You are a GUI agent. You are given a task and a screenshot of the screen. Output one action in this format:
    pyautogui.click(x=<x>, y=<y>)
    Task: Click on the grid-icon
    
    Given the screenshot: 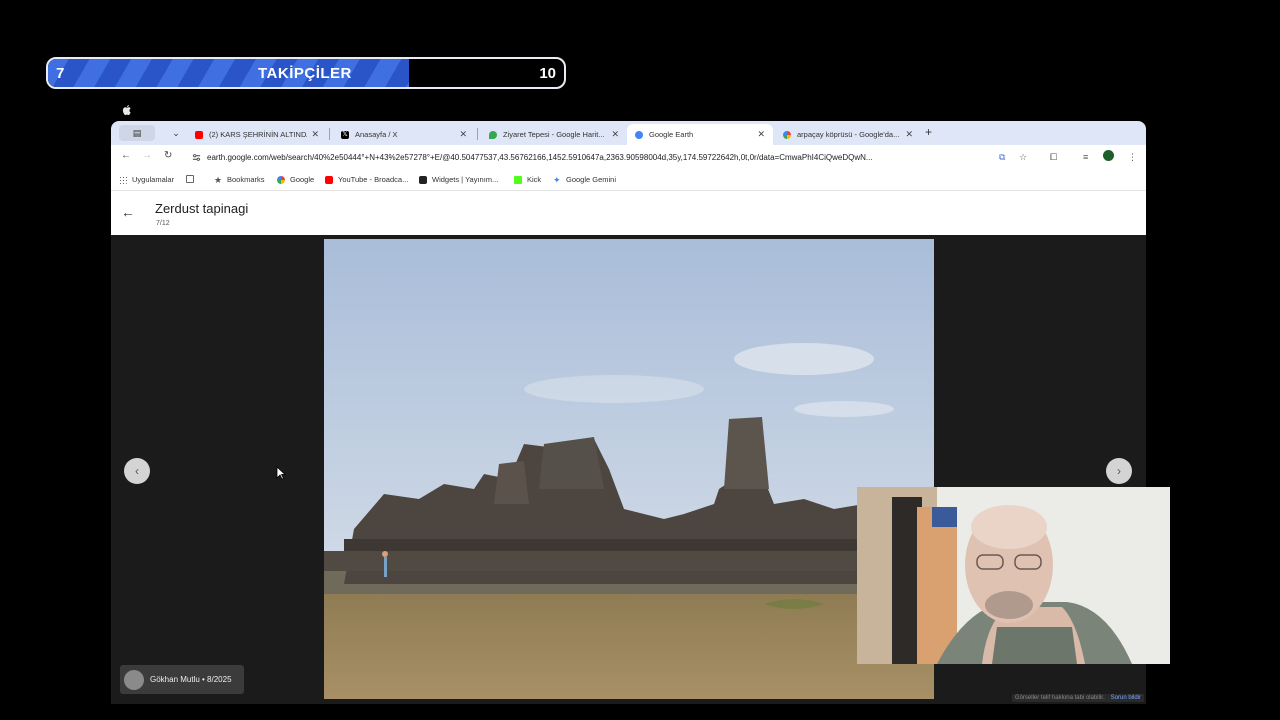 What is the action you would take?
    pyautogui.click(x=190, y=179)
    